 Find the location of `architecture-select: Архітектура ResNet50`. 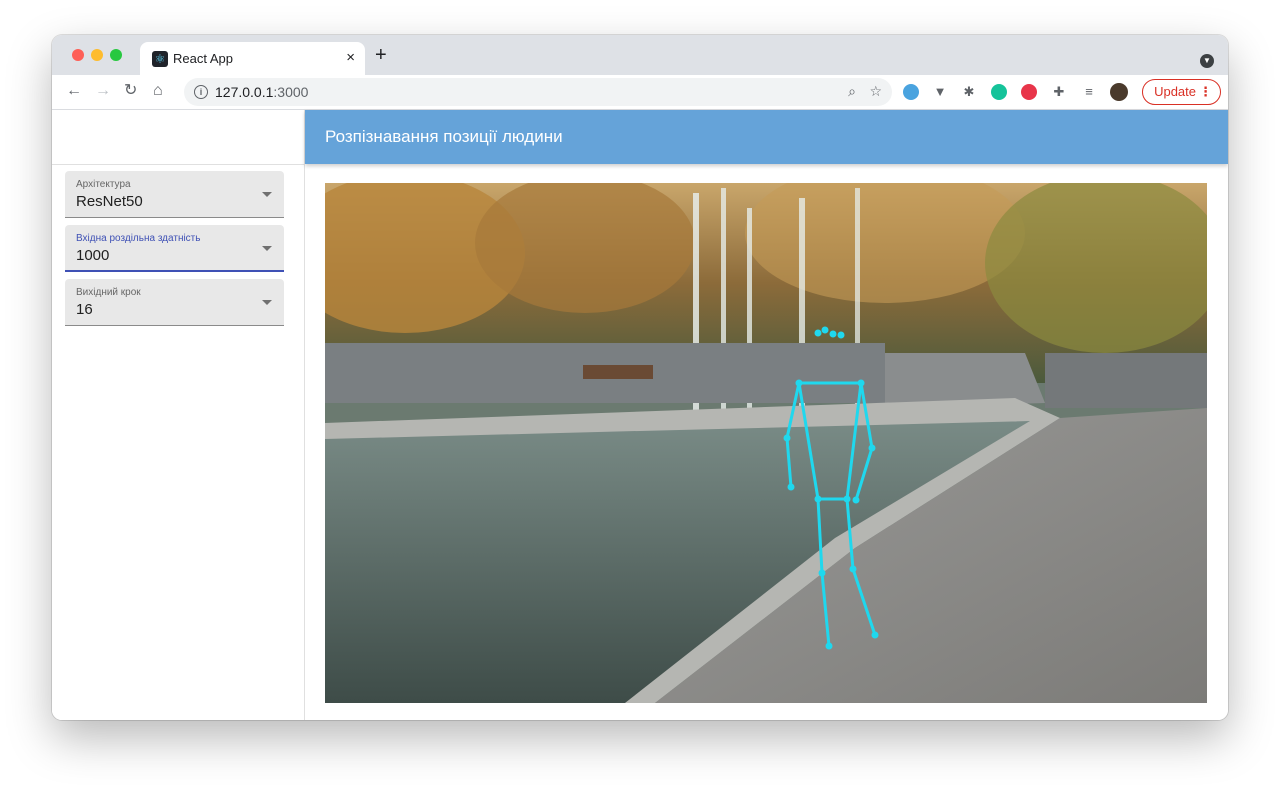

architecture-select: Архітектура ResNet50 is located at coordinates (174, 194).